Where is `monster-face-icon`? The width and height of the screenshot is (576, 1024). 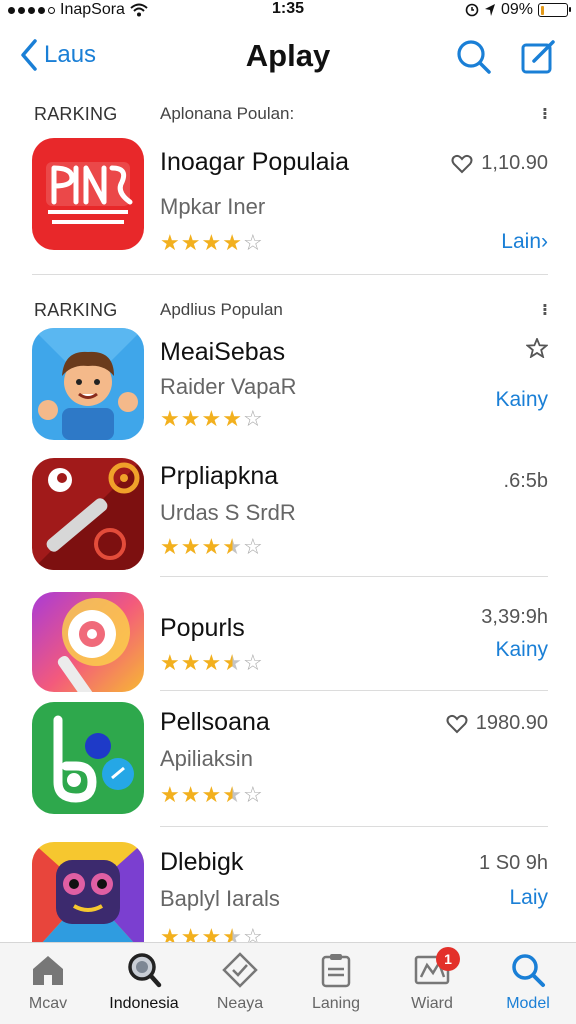
monster-face-icon is located at coordinates (88, 892).